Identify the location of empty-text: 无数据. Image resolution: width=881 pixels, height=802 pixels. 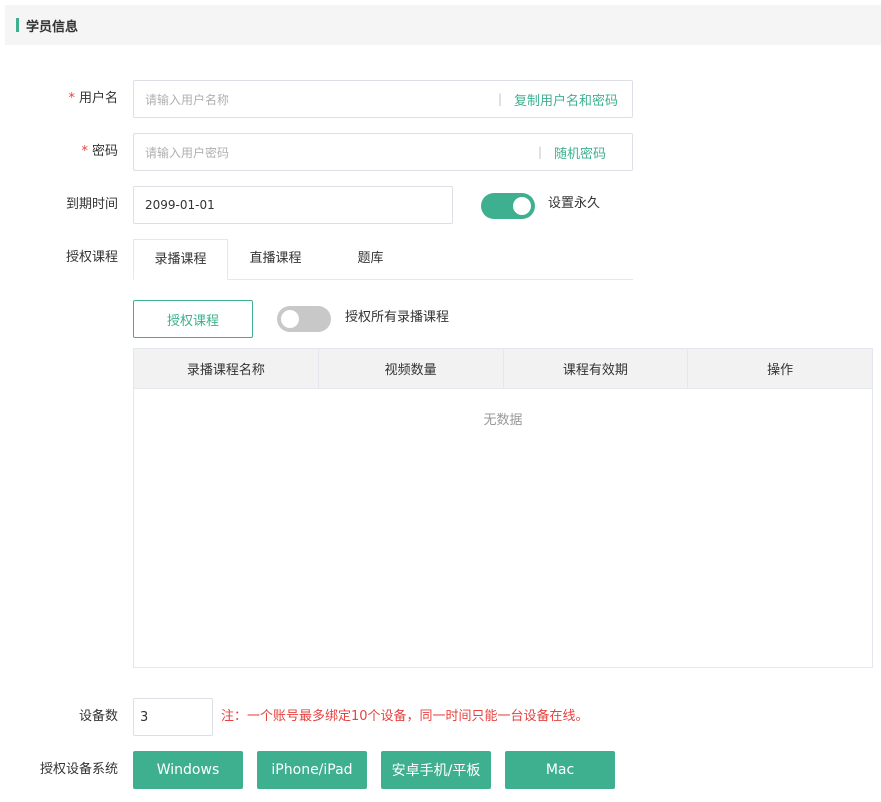
(503, 420).